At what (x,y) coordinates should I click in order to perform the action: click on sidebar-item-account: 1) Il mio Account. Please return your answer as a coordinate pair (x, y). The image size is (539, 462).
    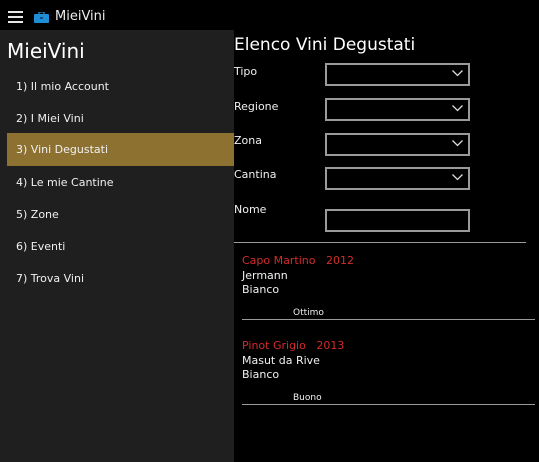
    Looking at the image, I should click on (120, 86).